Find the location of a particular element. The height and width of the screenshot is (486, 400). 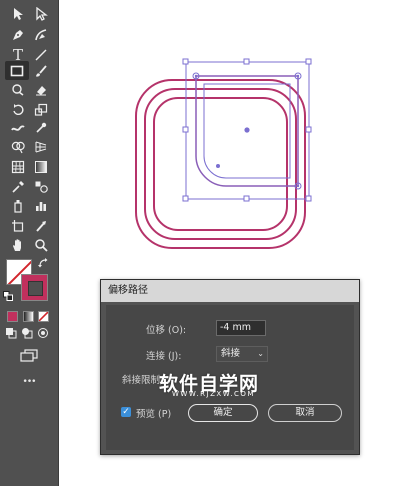

miter-limit-label: 斜接限制 is located at coordinates (141, 380).